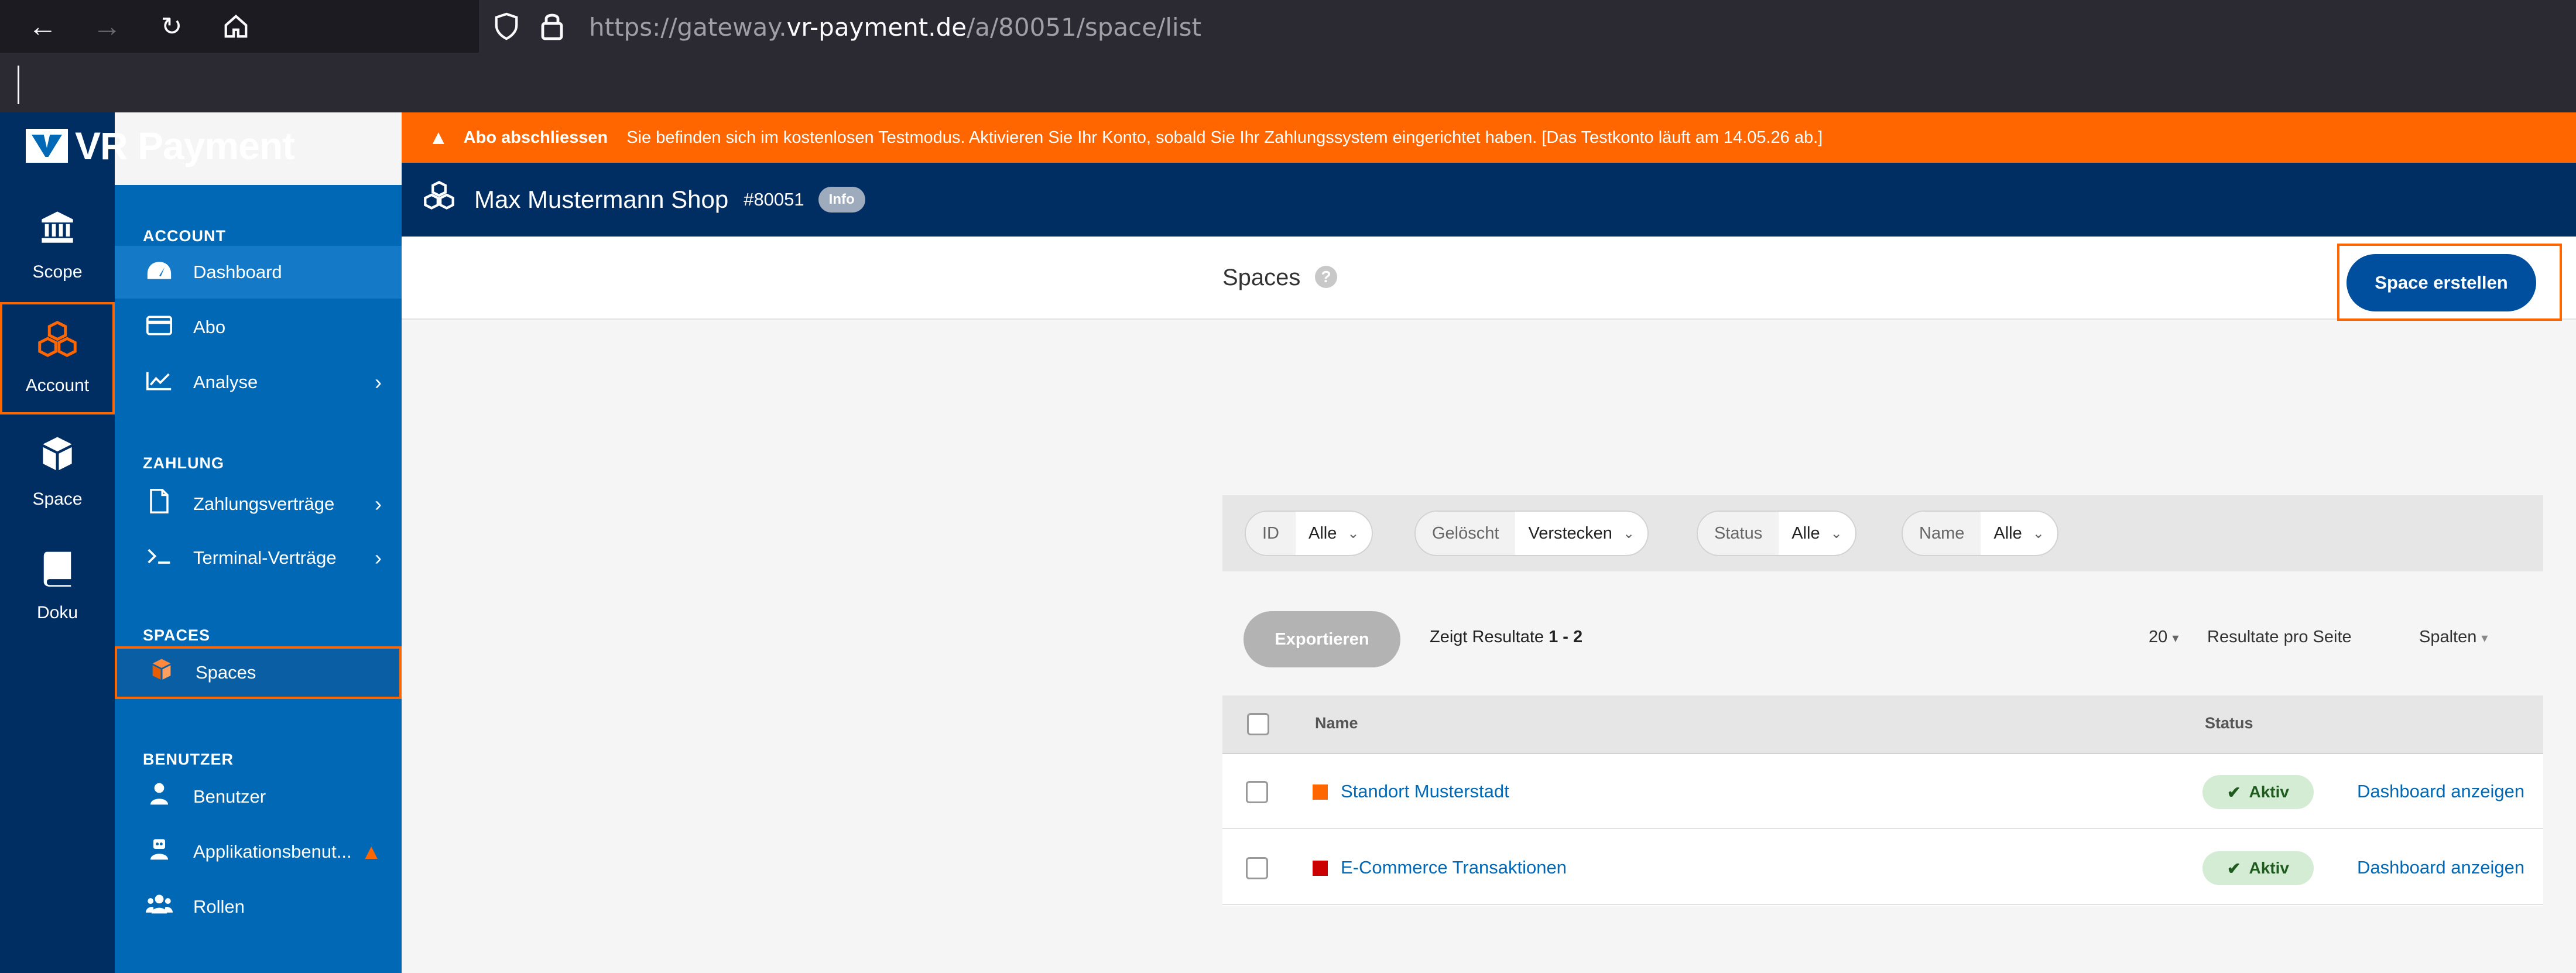 The height and width of the screenshot is (973, 2576). I want to click on rail-item-scope: Scope, so click(57, 245).